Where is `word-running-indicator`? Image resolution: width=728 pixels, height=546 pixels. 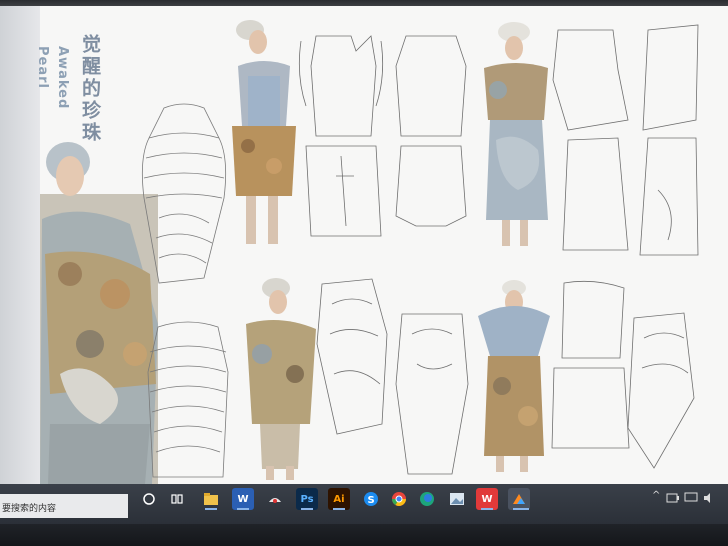 word-running-indicator is located at coordinates (243, 509).